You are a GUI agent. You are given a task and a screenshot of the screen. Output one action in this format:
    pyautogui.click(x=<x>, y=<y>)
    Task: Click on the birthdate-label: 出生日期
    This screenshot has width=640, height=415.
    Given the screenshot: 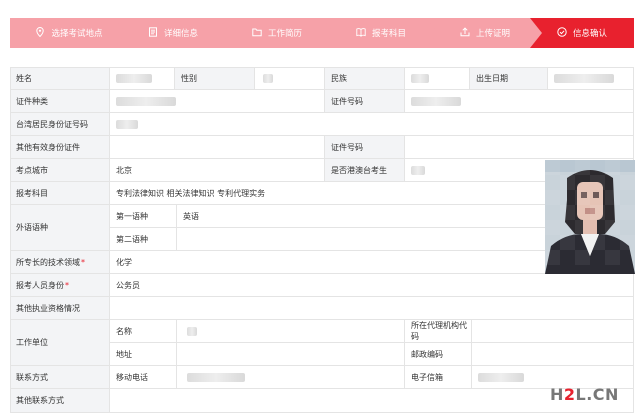 What is the action you would take?
    pyautogui.click(x=509, y=78)
    